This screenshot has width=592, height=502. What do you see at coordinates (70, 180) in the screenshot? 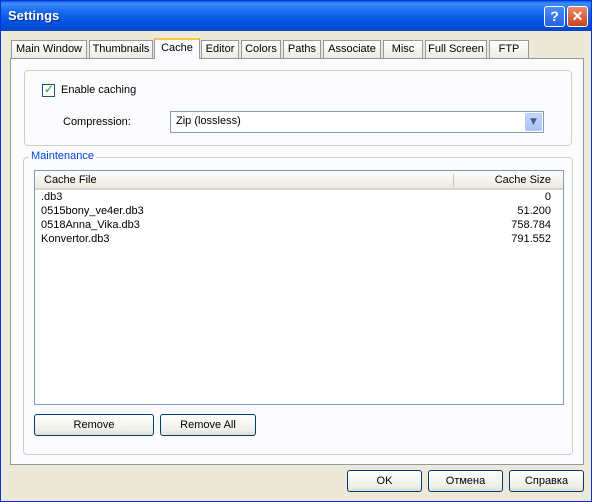
I see `column-header-cache-file: Cache File` at bounding box center [70, 180].